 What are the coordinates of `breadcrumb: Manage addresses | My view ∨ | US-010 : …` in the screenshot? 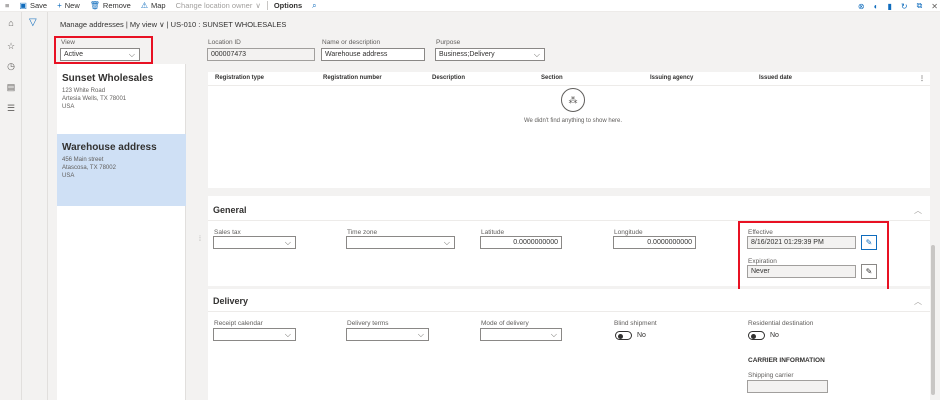 It's located at (173, 24).